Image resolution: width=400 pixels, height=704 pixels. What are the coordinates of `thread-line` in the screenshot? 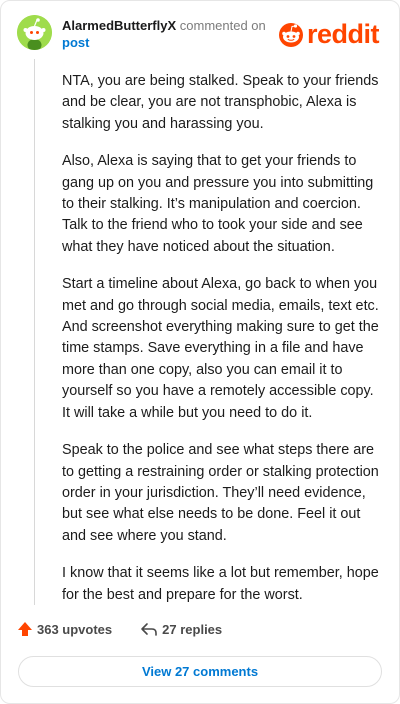 It's located at (34, 332).